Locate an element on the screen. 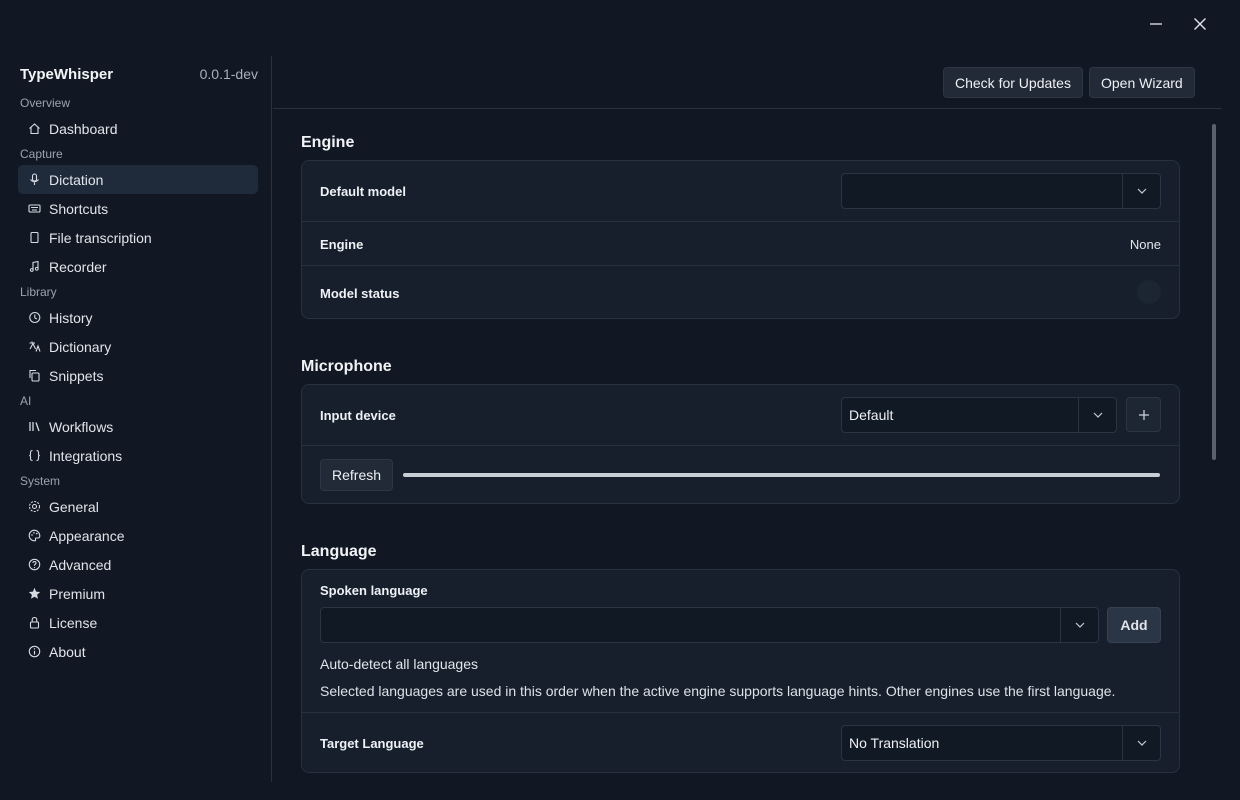 The width and height of the screenshot is (1240, 800). library-icon is located at coordinates (34, 426).